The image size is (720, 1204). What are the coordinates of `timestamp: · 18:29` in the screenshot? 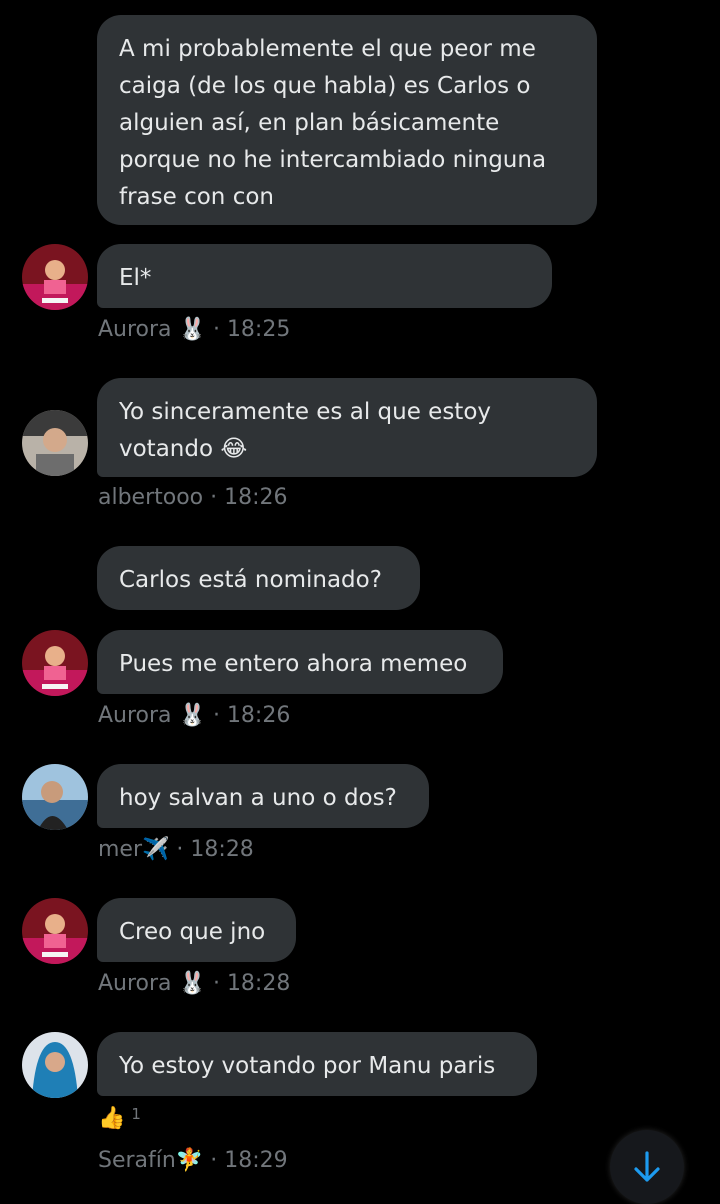 It's located at (249, 1160).